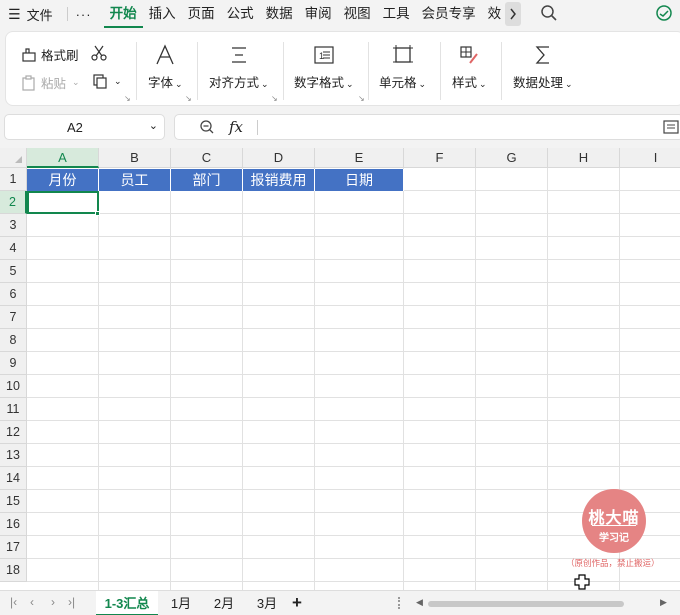 This screenshot has width=680, height=615. What do you see at coordinates (63, 180) in the screenshot?
I see `header-cell-a1: 月份` at bounding box center [63, 180].